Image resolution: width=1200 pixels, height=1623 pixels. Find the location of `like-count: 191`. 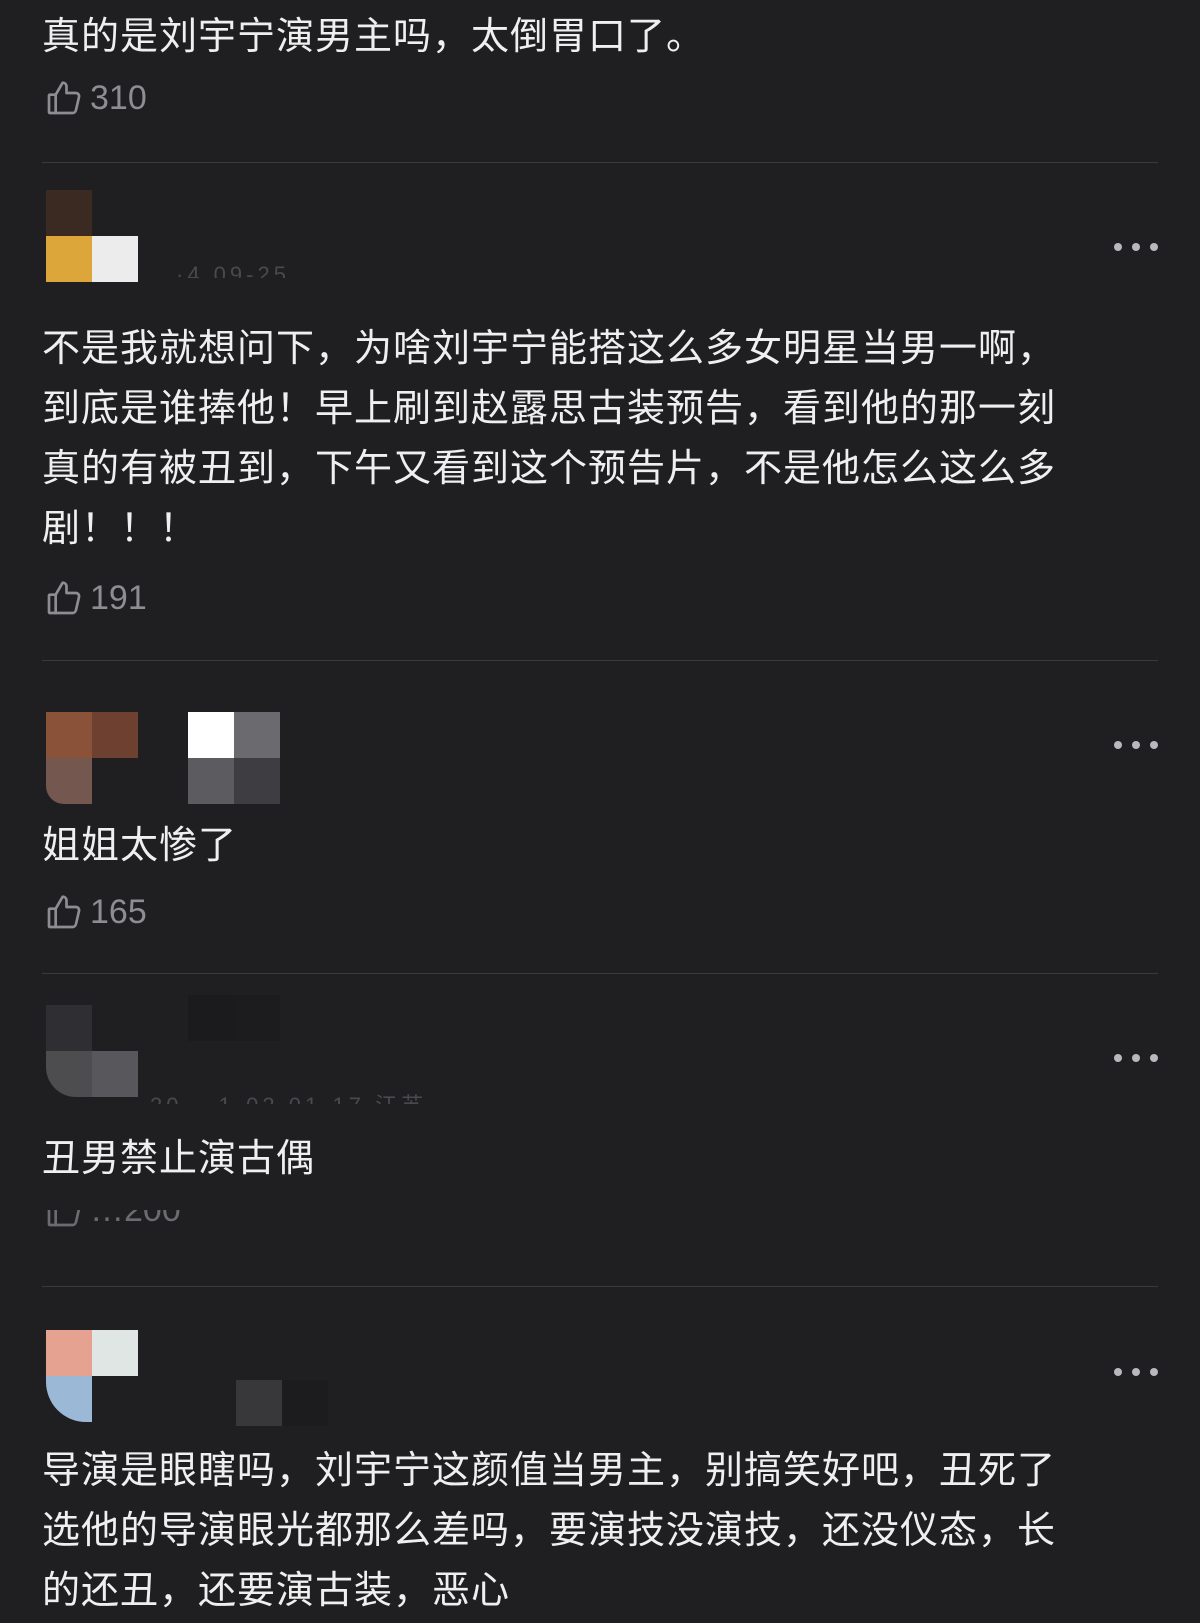

like-count: 191 is located at coordinates (118, 597).